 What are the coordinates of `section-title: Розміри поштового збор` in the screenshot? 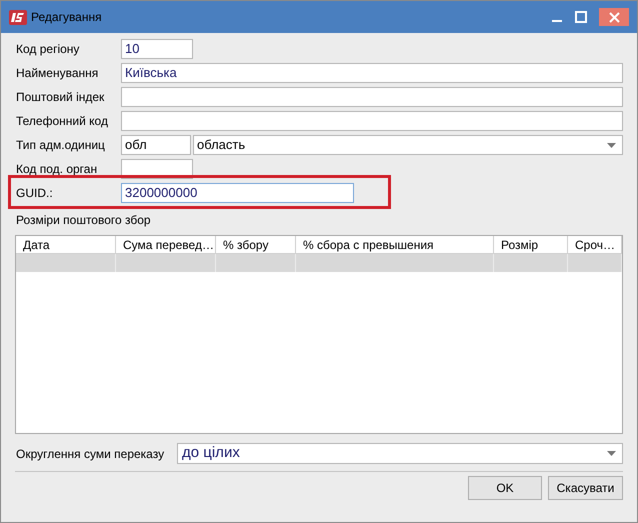 It's located at (84, 220).